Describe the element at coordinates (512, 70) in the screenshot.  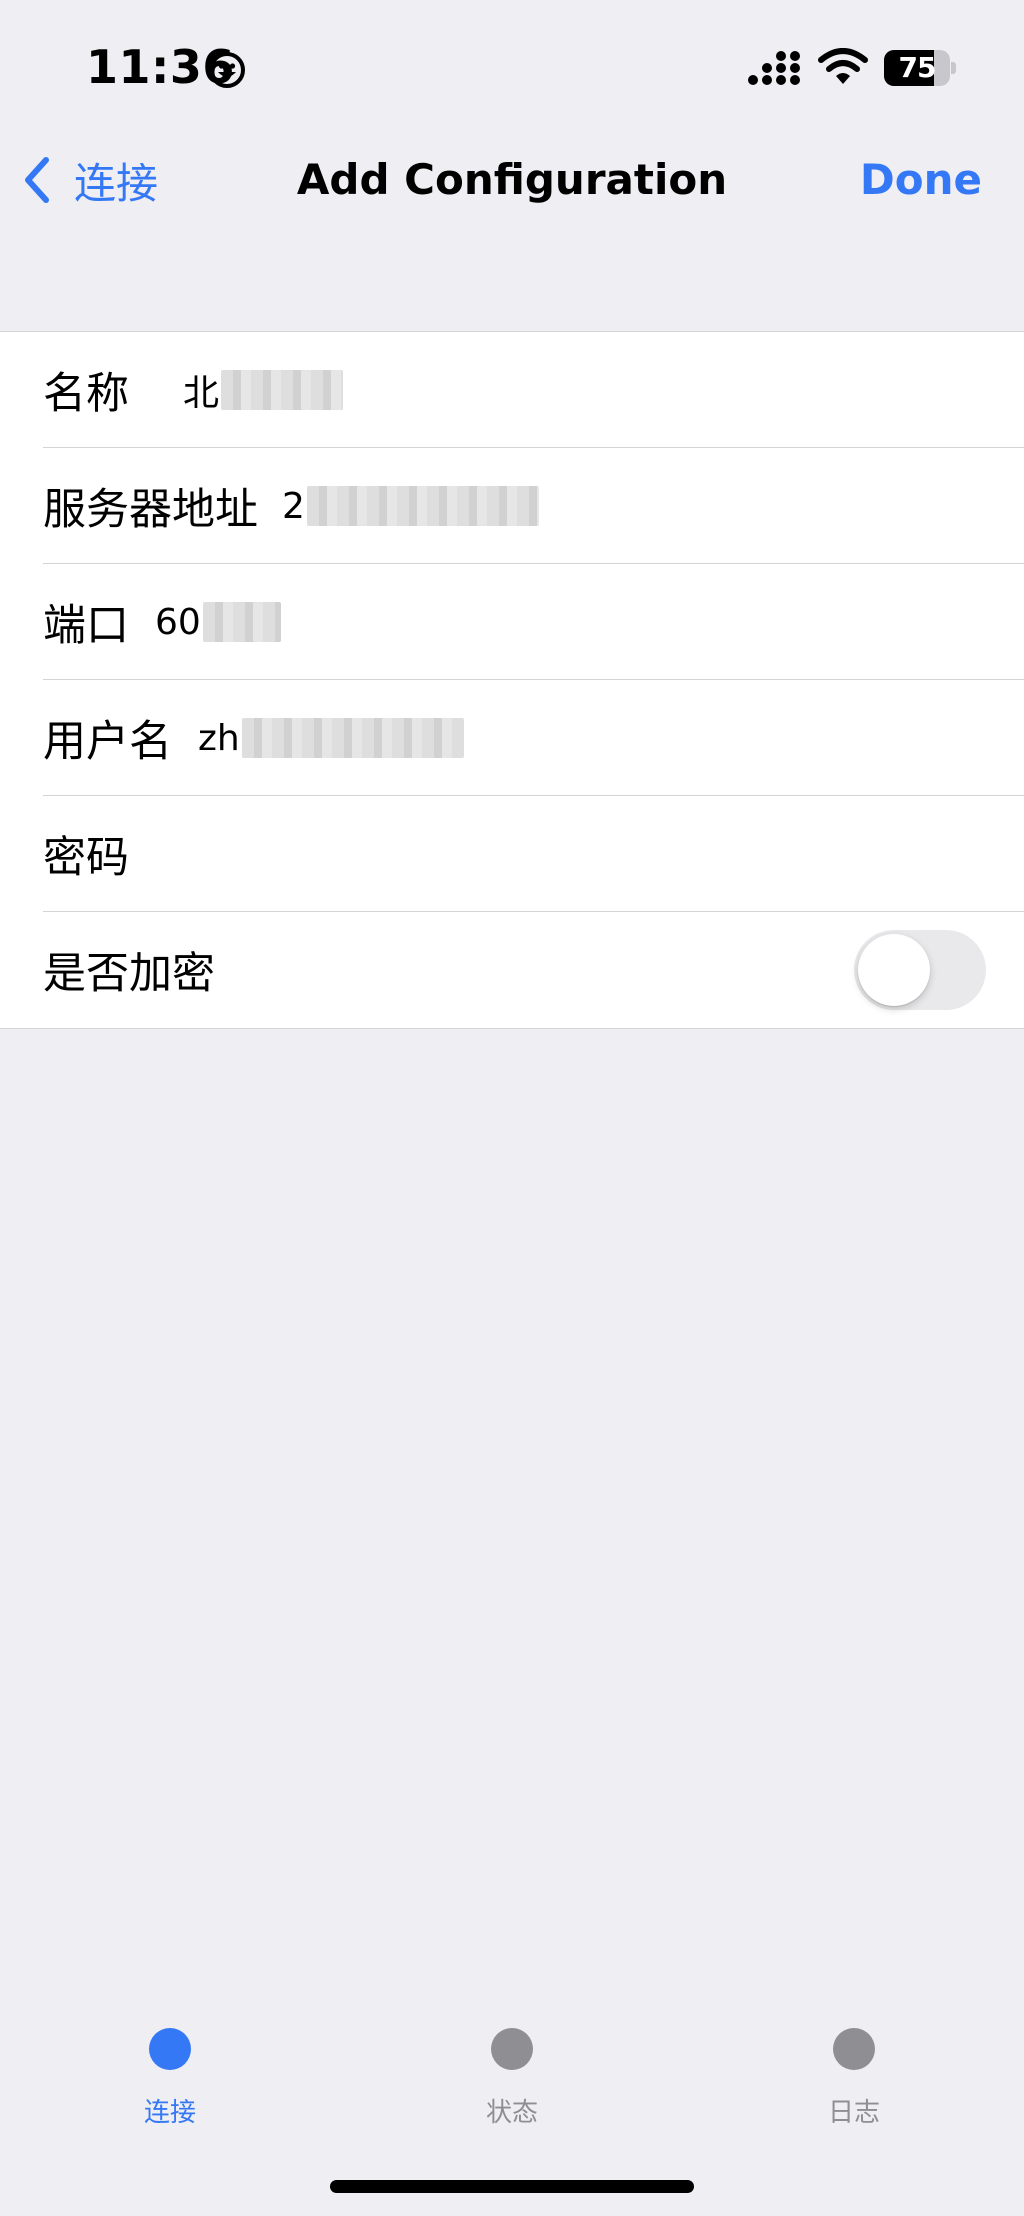
I see `status-bar: 11:36 75` at that location.